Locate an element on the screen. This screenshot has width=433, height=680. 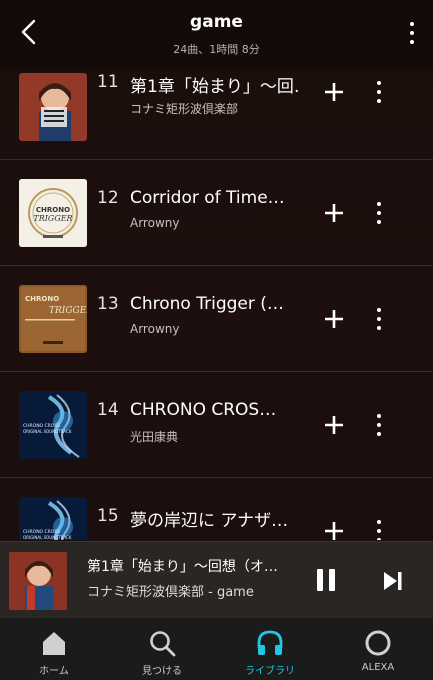
nav-home: ホーム is located at coordinates (54, 649).